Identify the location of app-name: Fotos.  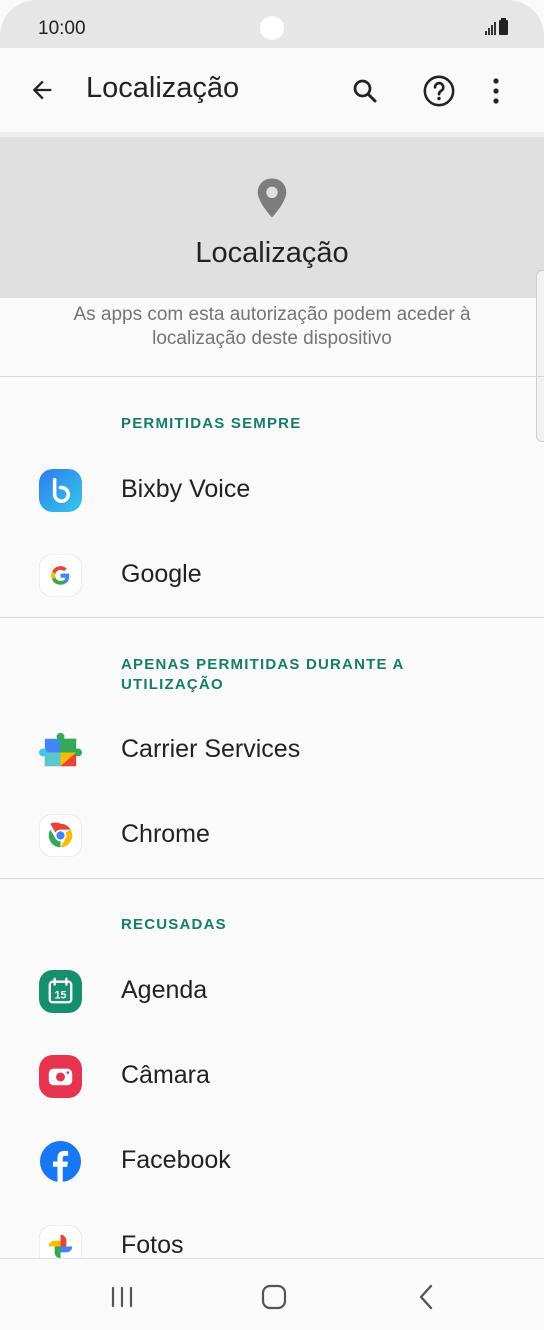
(152, 1245).